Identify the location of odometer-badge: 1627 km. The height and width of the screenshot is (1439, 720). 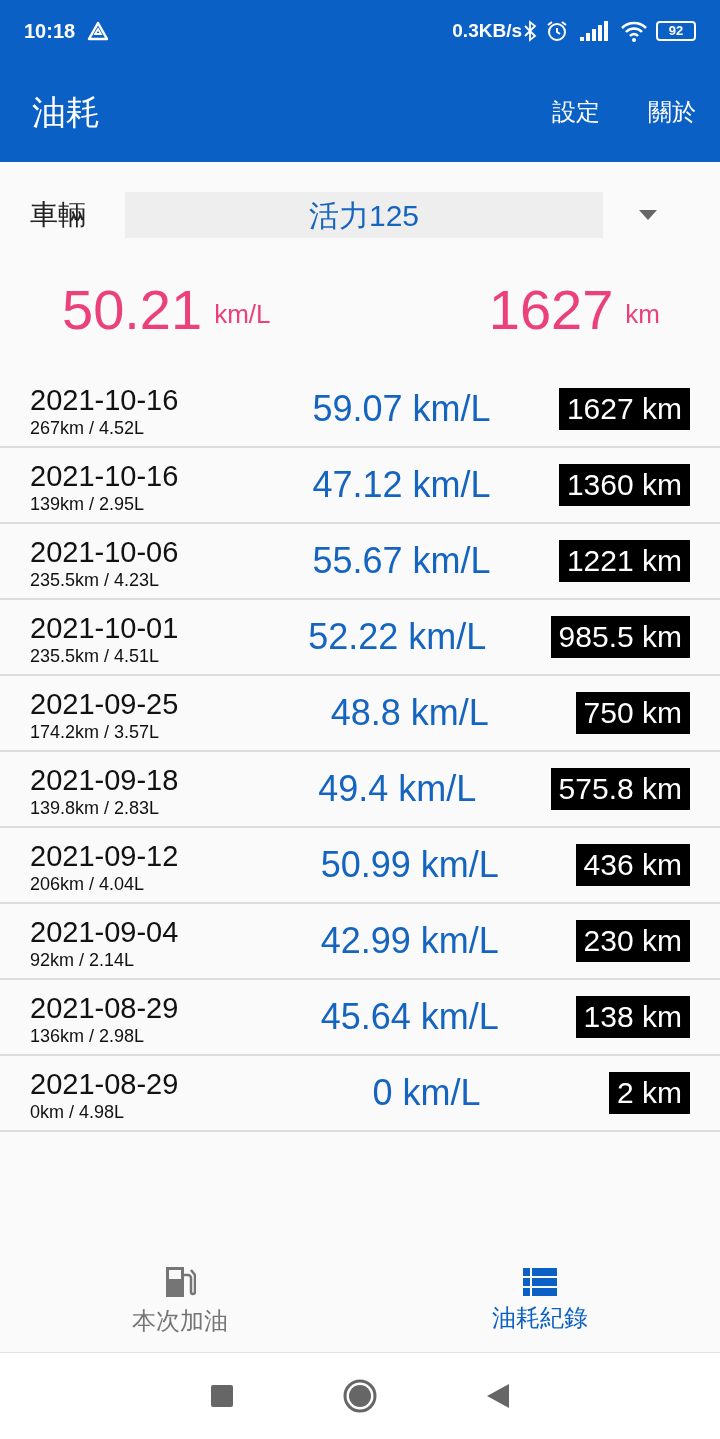
(624, 409).